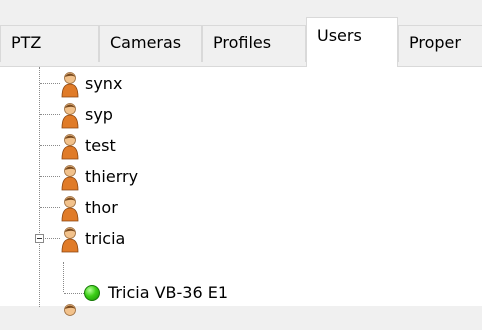  Describe the element at coordinates (150, 84) in the screenshot. I see `tree-node-user-synx: synx` at that location.